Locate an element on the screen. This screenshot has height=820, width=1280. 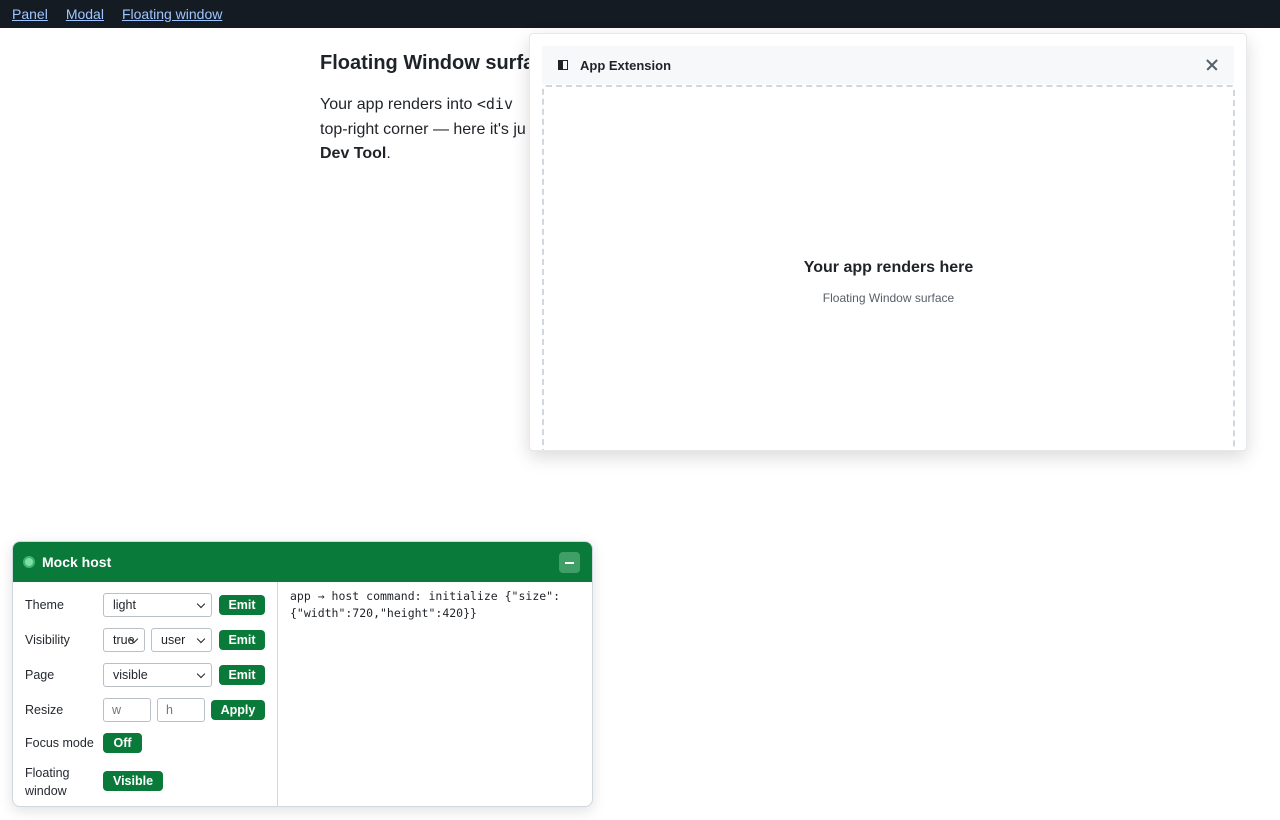
focus-toggle-button: Off is located at coordinates (122, 743).